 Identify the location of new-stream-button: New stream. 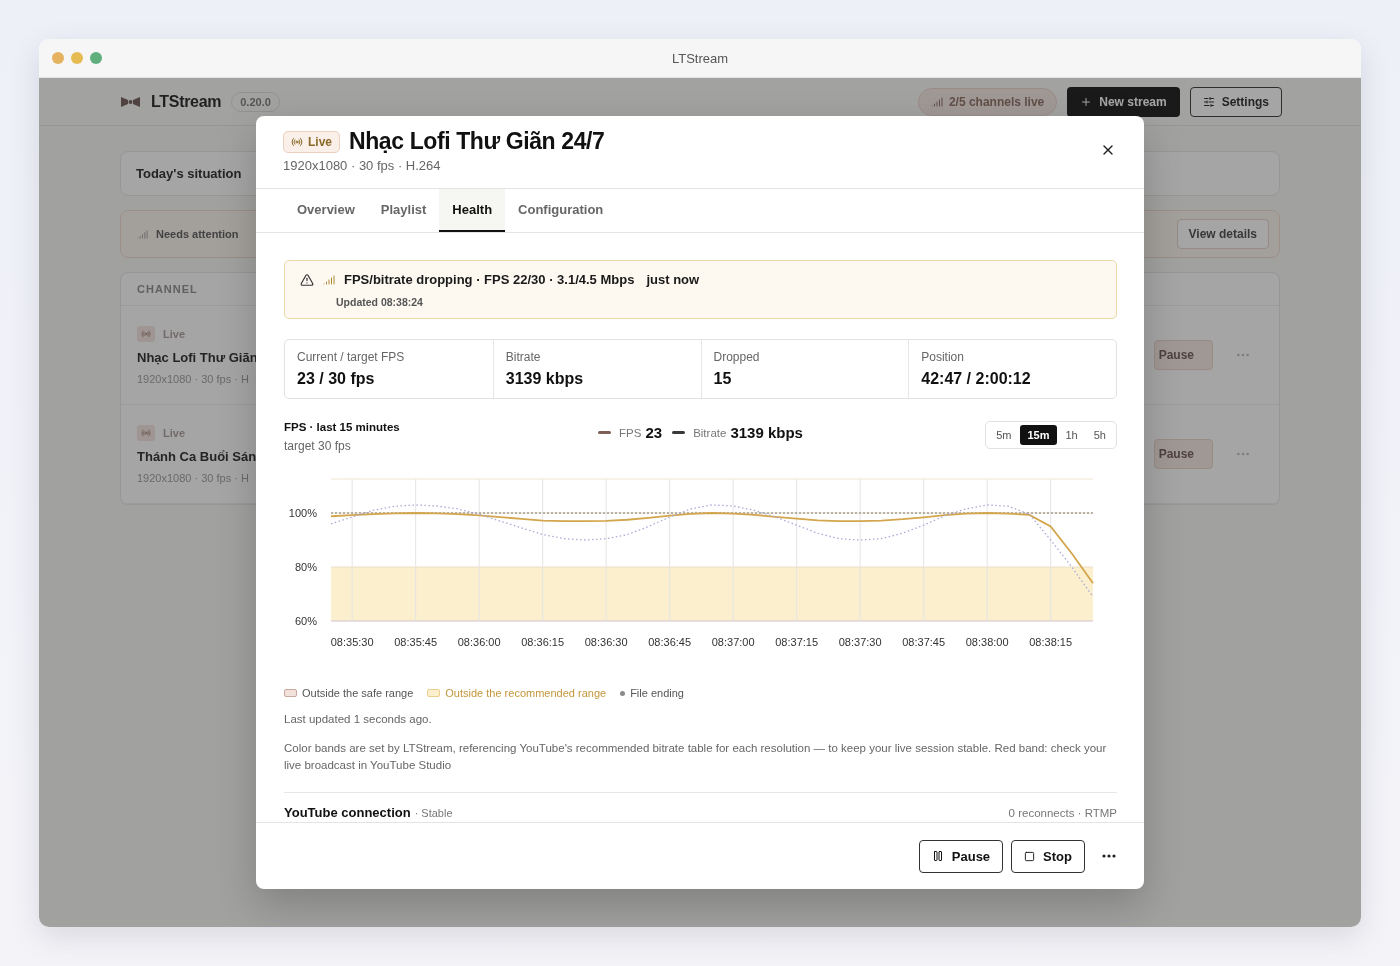
(1123, 101).